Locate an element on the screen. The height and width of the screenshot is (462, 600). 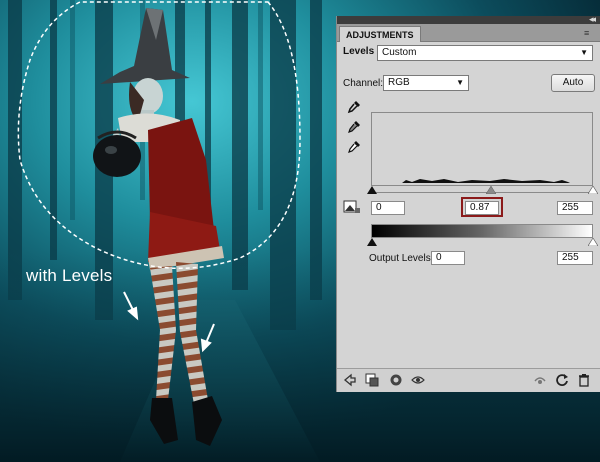
delete-icon is located at coordinates (584, 380).